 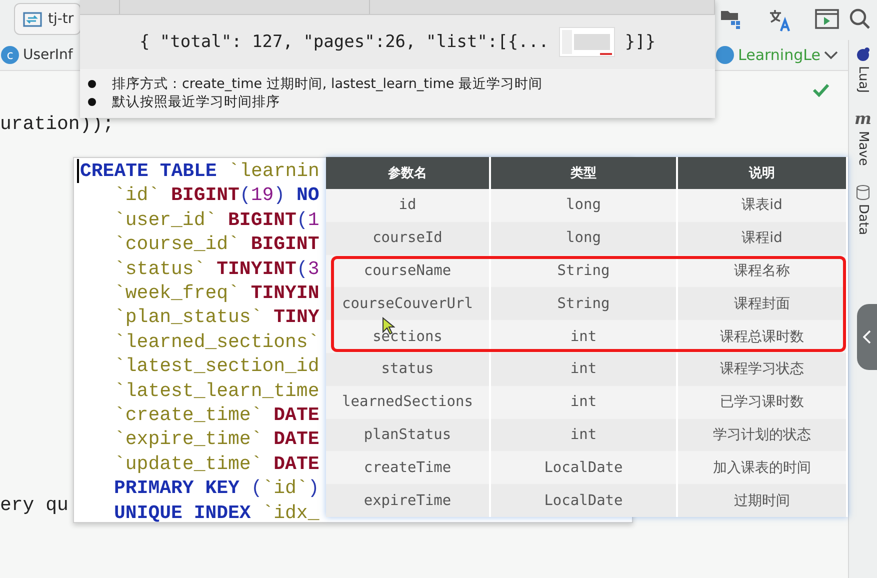 What do you see at coordinates (217, 439) in the screenshot?
I see `code-line: `expire_time` DATE` at bounding box center [217, 439].